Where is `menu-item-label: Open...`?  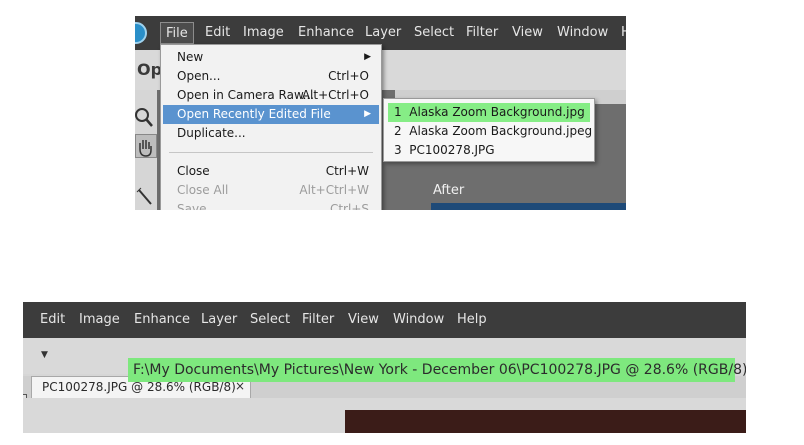 menu-item-label: Open... is located at coordinates (199, 76).